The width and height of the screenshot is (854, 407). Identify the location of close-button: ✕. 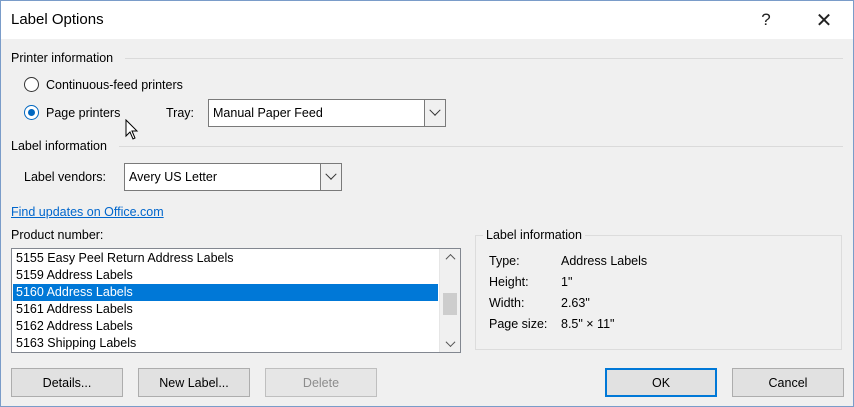
(824, 20).